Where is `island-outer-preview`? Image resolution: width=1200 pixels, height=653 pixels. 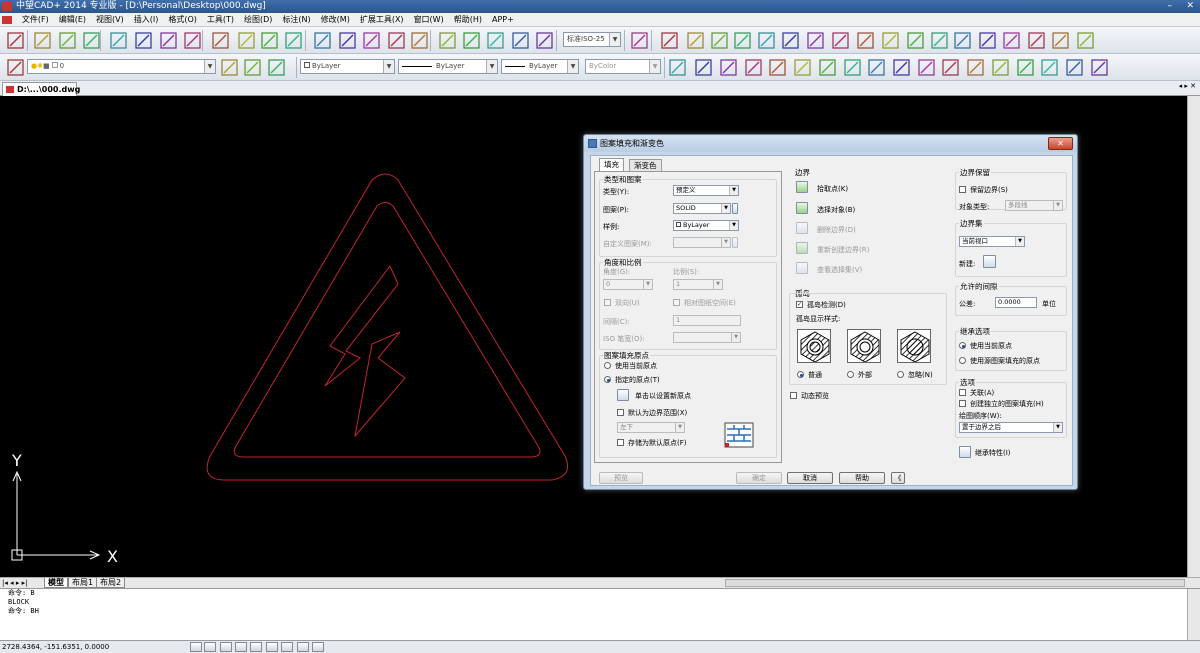
island-outer-preview is located at coordinates (864, 346).